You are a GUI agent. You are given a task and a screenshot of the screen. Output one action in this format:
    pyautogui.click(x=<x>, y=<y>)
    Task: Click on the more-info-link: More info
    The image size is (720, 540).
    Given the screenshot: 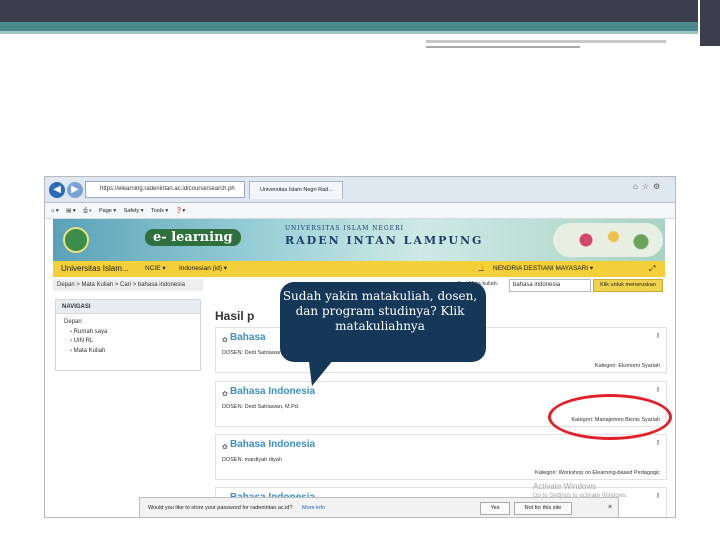 What is the action you would take?
    pyautogui.click(x=313, y=508)
    